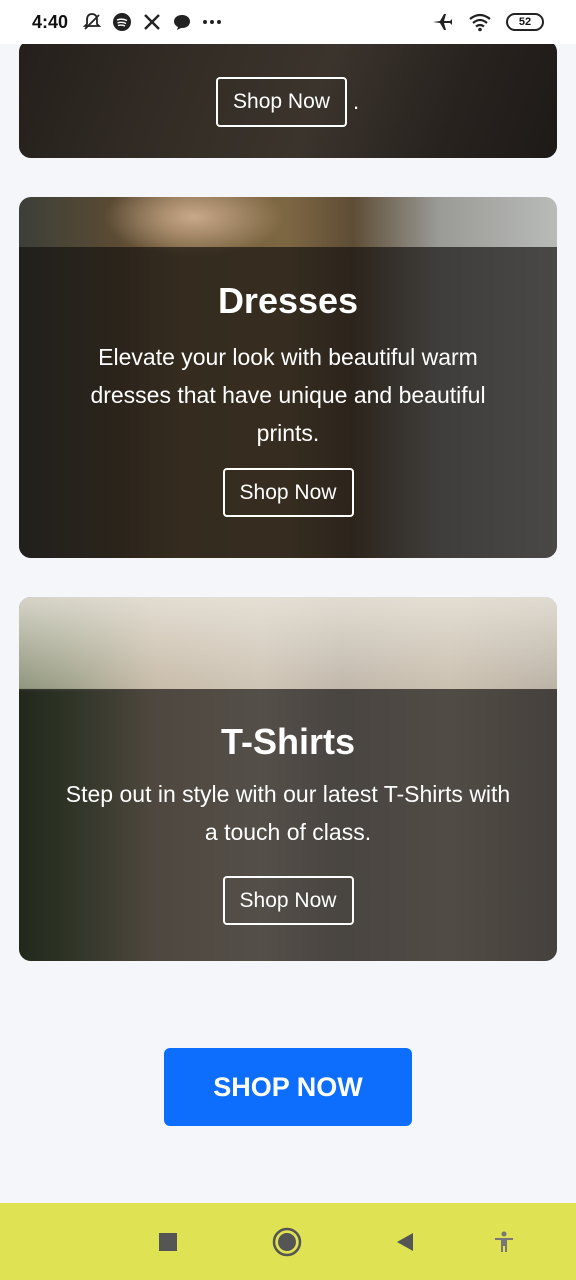 The height and width of the screenshot is (1280, 576). Describe the element at coordinates (442, 22) in the screenshot. I see `airplane-icon` at that location.